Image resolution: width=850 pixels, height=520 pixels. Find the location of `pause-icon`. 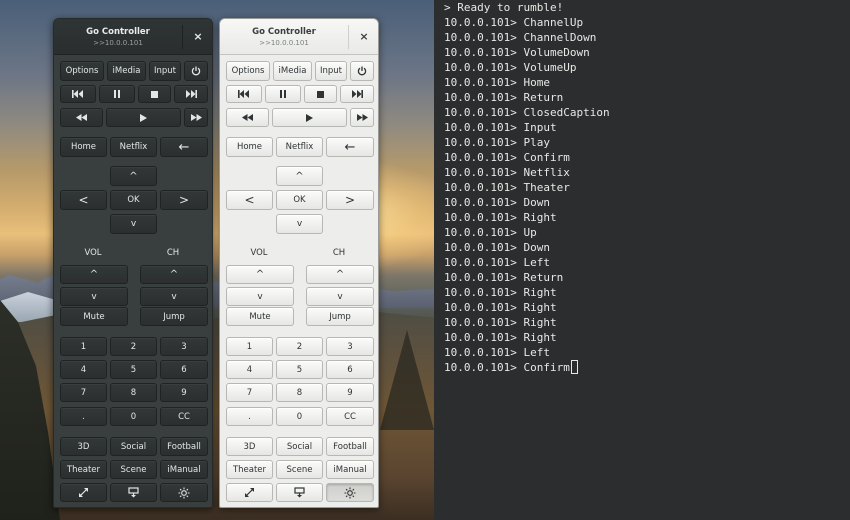

pause-icon is located at coordinates (283, 94).